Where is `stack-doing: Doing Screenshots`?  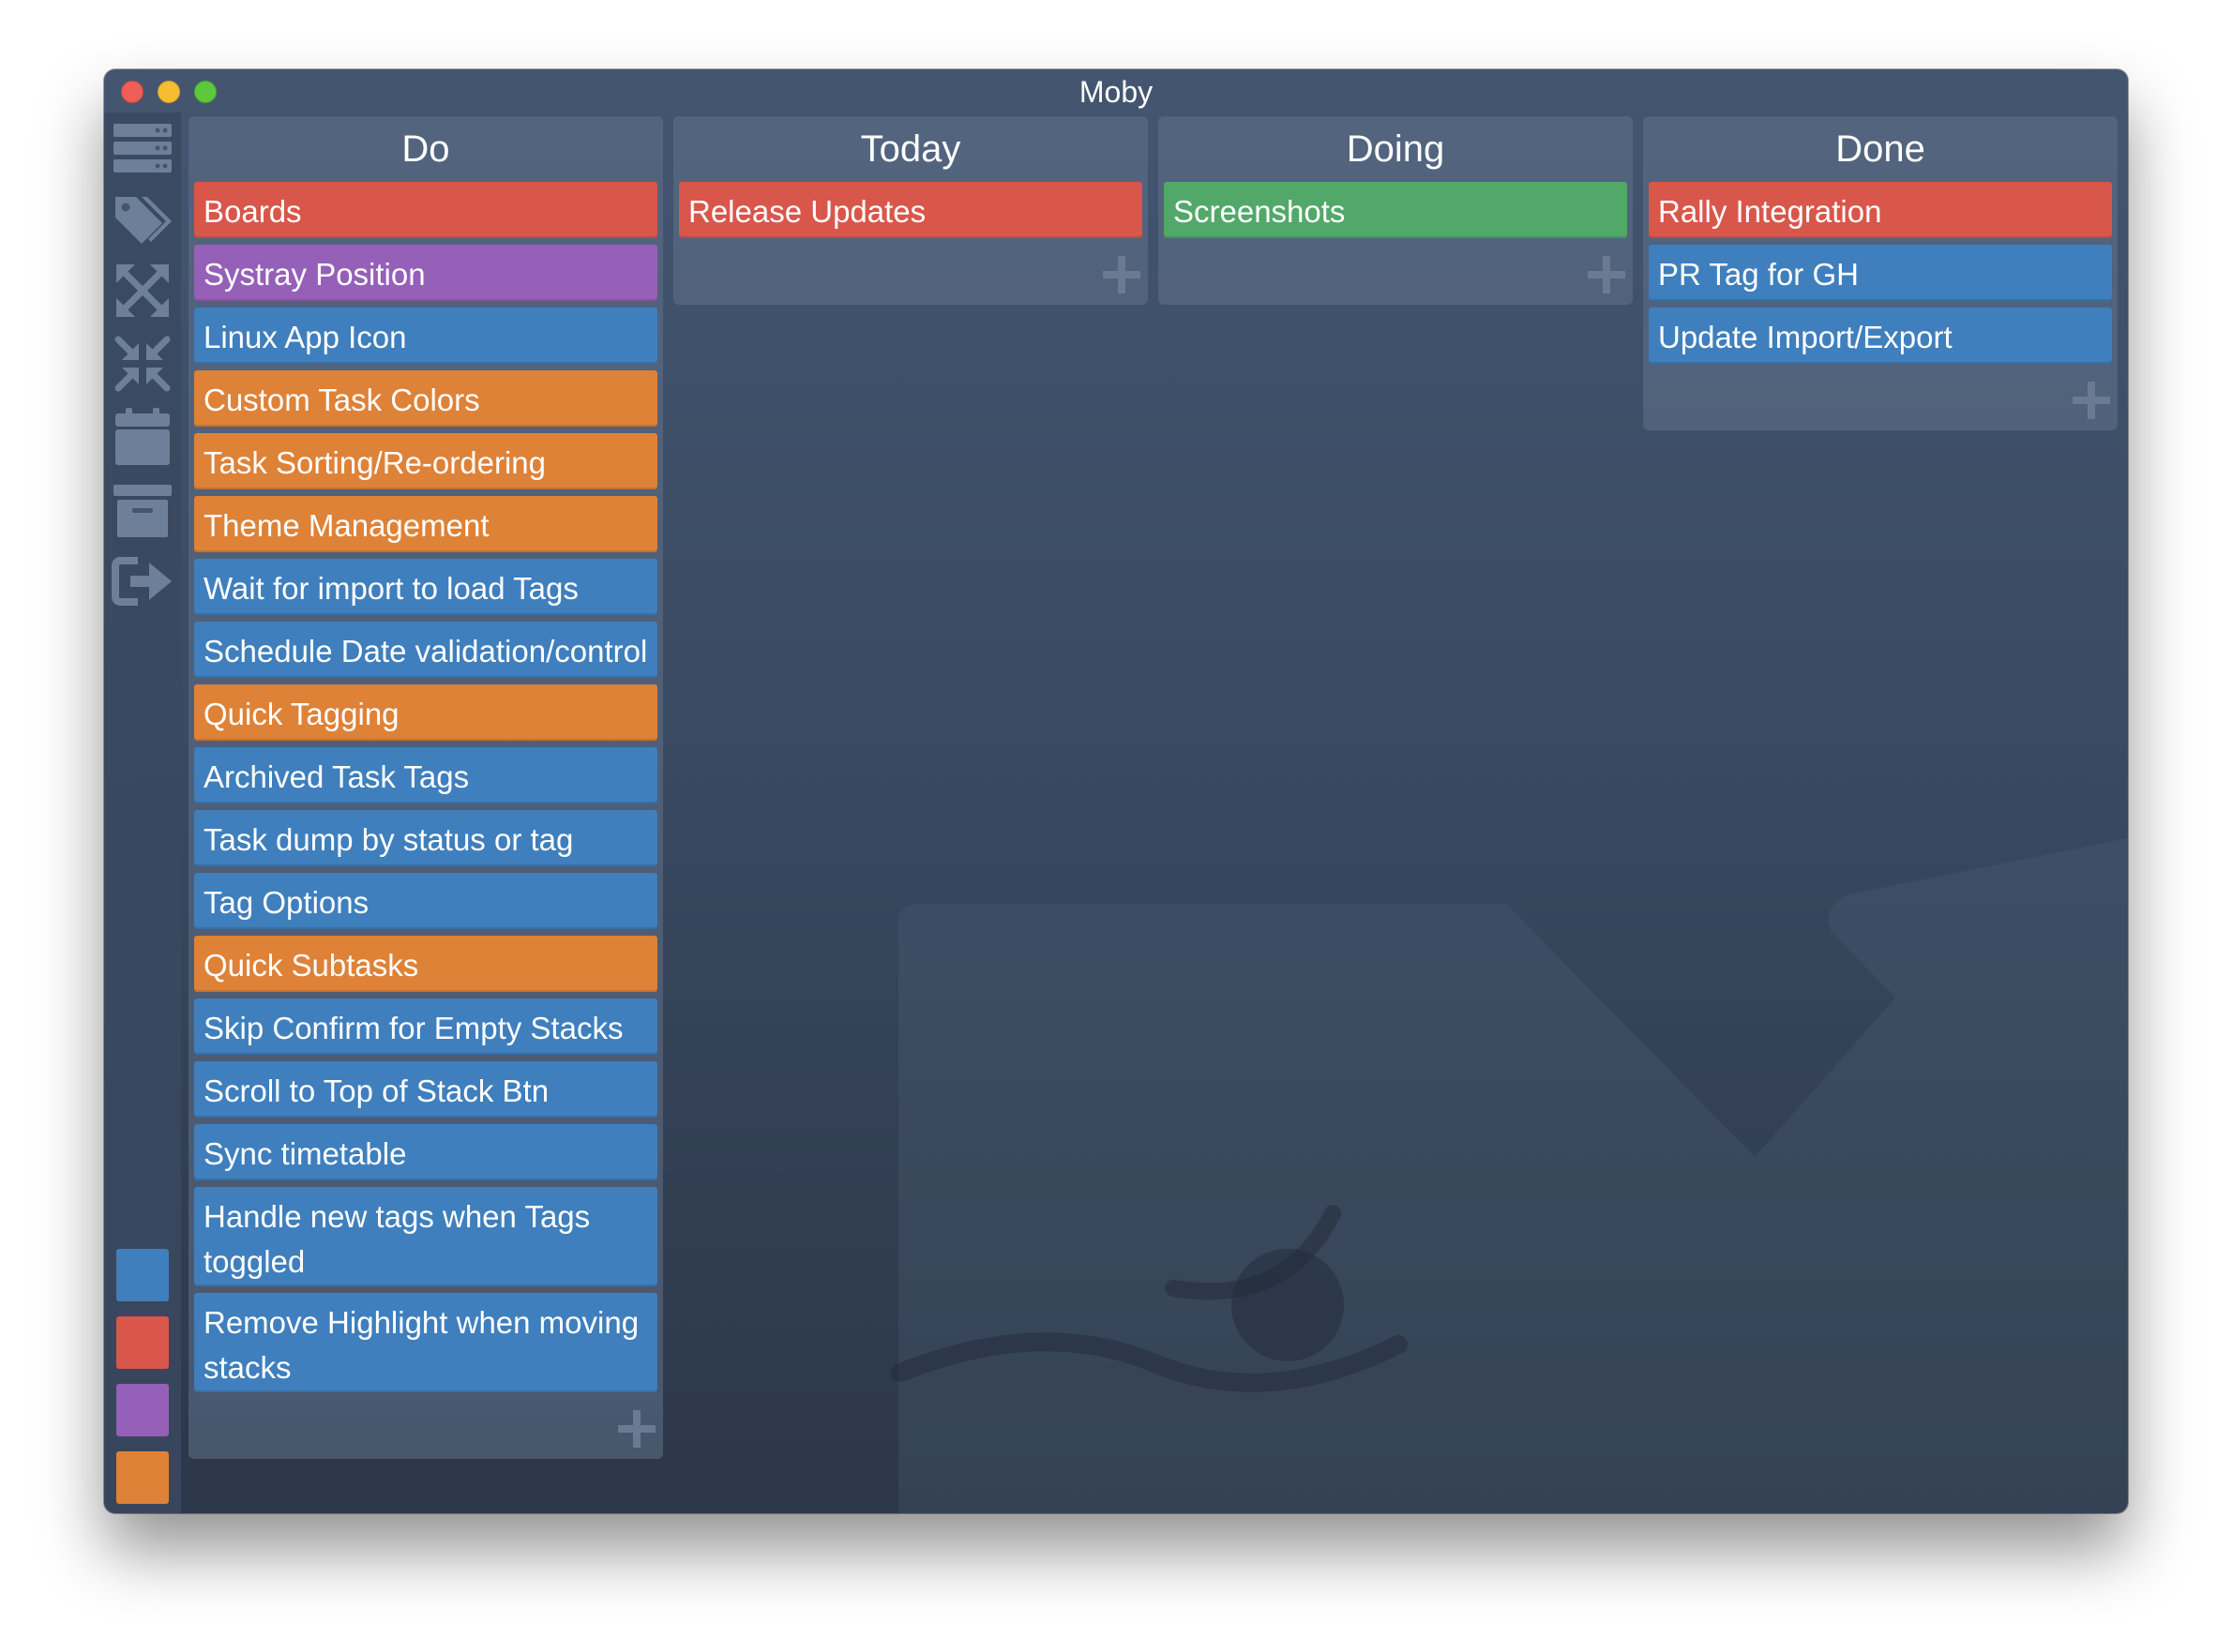 stack-doing: Doing Screenshots is located at coordinates (1395, 210).